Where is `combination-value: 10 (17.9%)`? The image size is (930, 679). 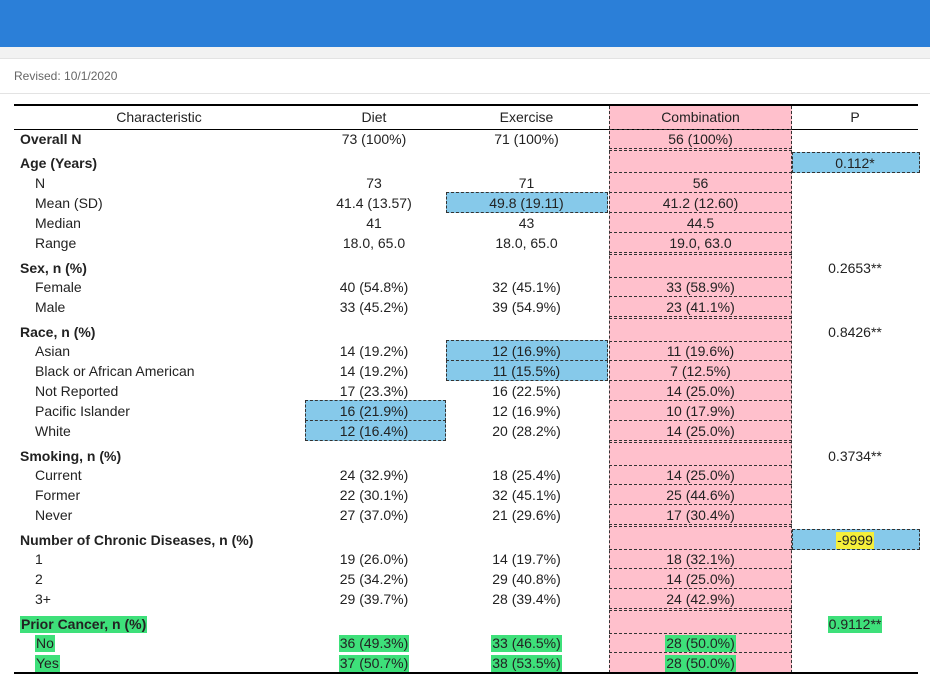
combination-value: 10 (17.9%) is located at coordinates (700, 411).